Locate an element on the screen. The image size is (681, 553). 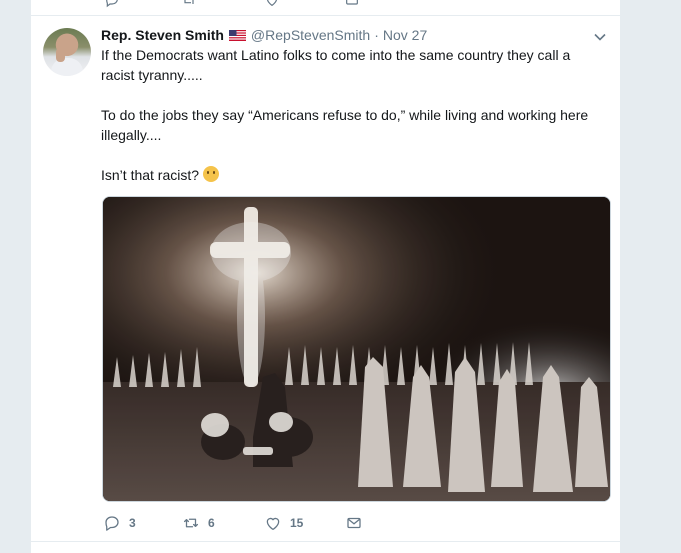
direct-message-button is located at coordinates (358, 523).